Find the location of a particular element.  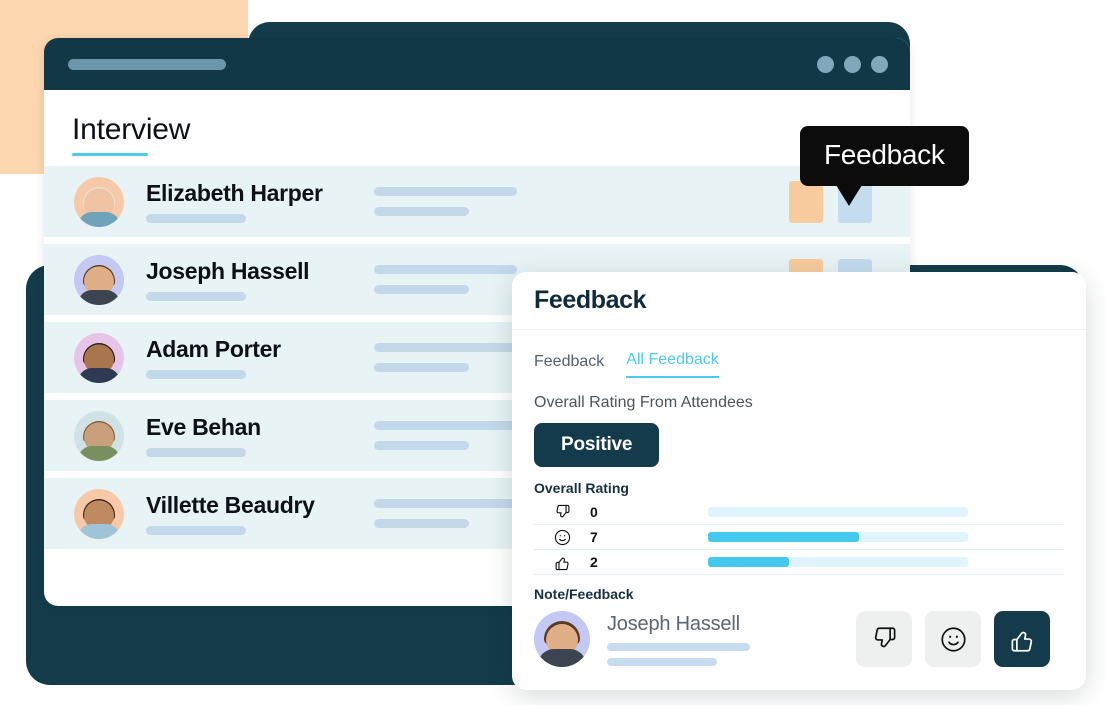

overall-rating-label: Overall Rating is located at coordinates (581, 488).